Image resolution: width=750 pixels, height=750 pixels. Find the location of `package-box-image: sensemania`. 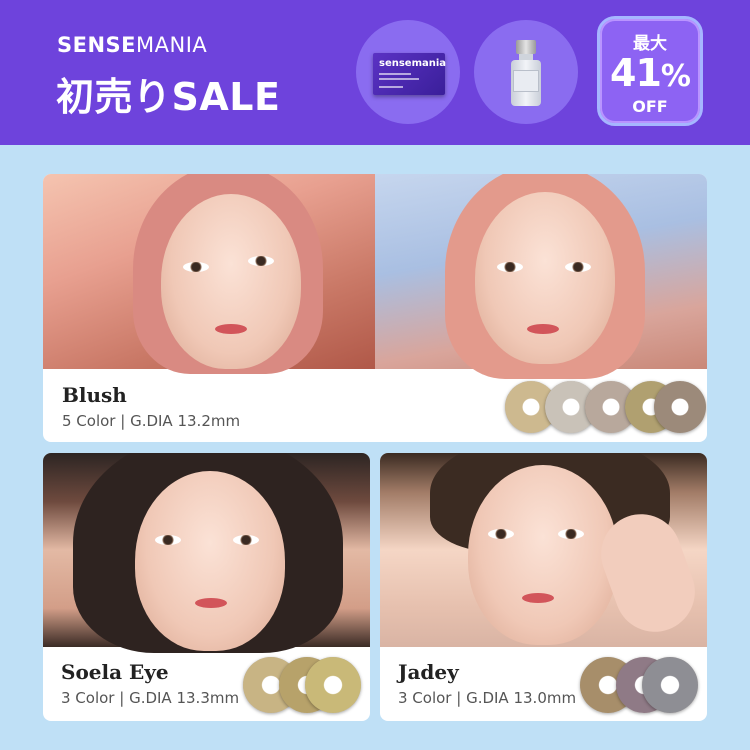

package-box-image: sensemania is located at coordinates (408, 72).